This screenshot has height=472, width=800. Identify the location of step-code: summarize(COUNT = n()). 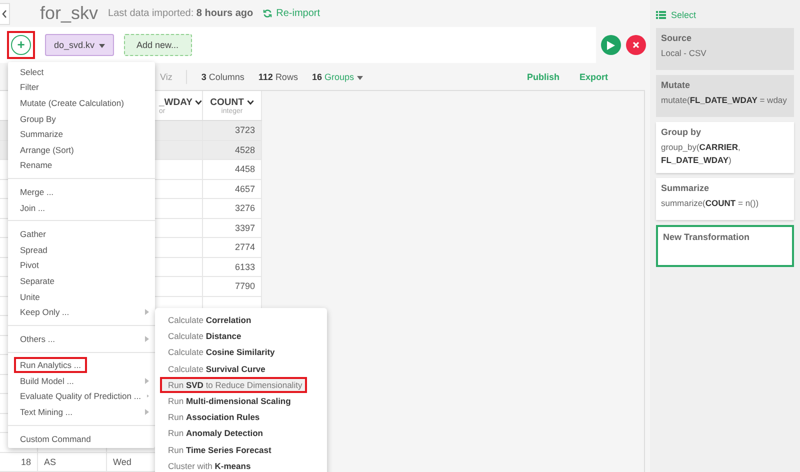
(710, 203).